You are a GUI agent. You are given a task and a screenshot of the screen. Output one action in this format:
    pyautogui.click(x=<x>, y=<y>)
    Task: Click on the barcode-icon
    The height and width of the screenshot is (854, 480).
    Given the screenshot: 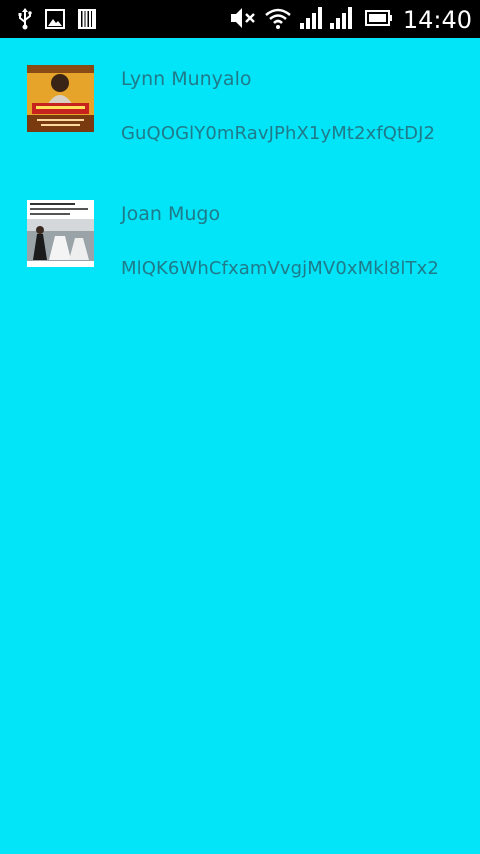 What is the action you would take?
    pyautogui.click(x=87, y=21)
    